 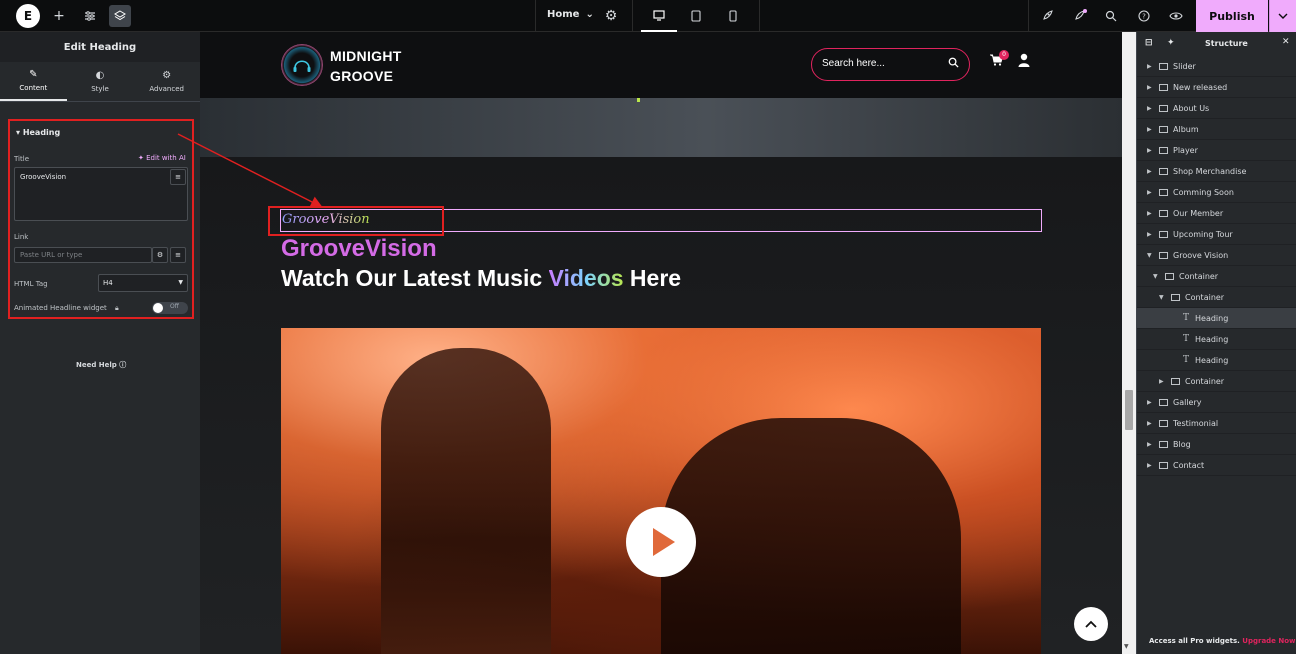 I want to click on half-circle-icon: ◐, so click(x=100, y=75).